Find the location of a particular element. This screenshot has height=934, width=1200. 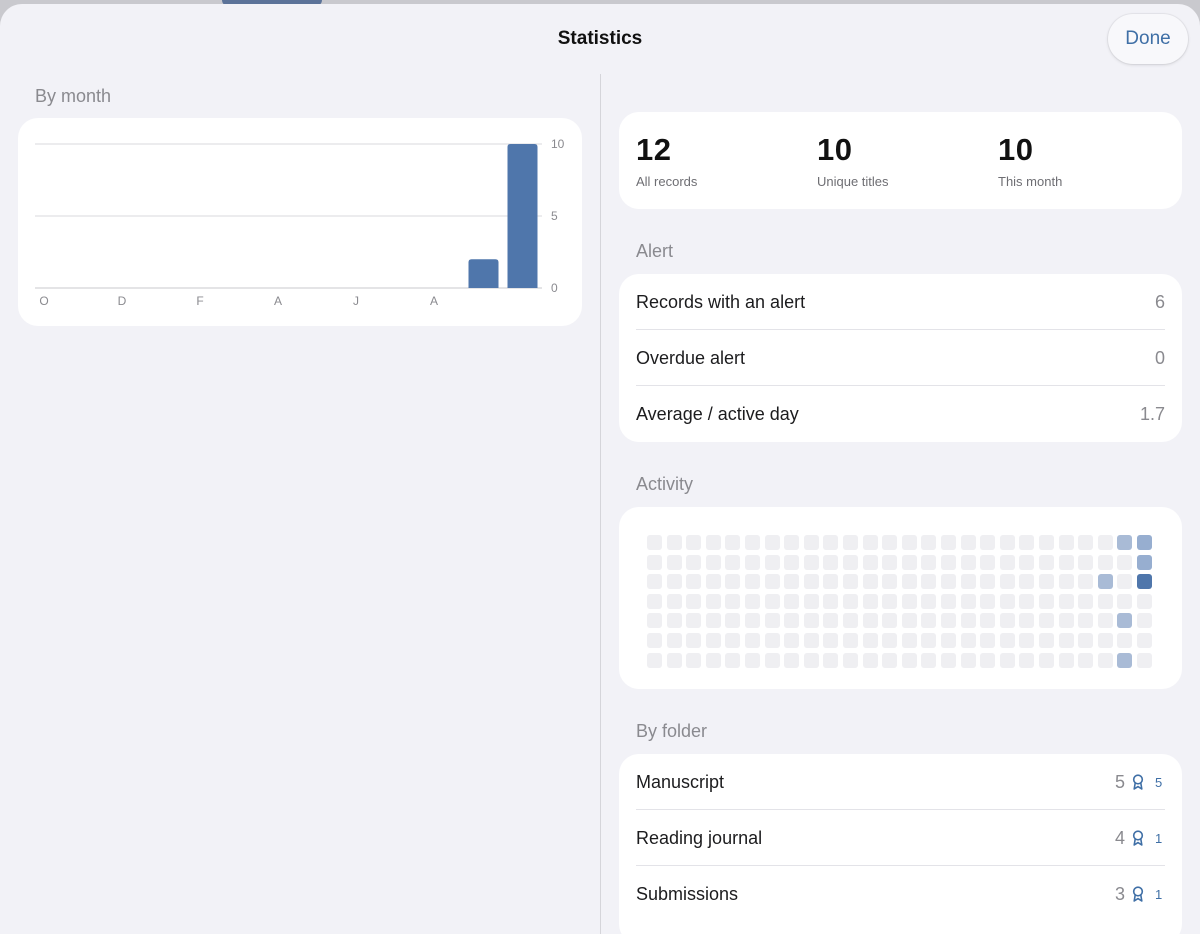

y-tick-label: 0 is located at coordinates (554, 288).